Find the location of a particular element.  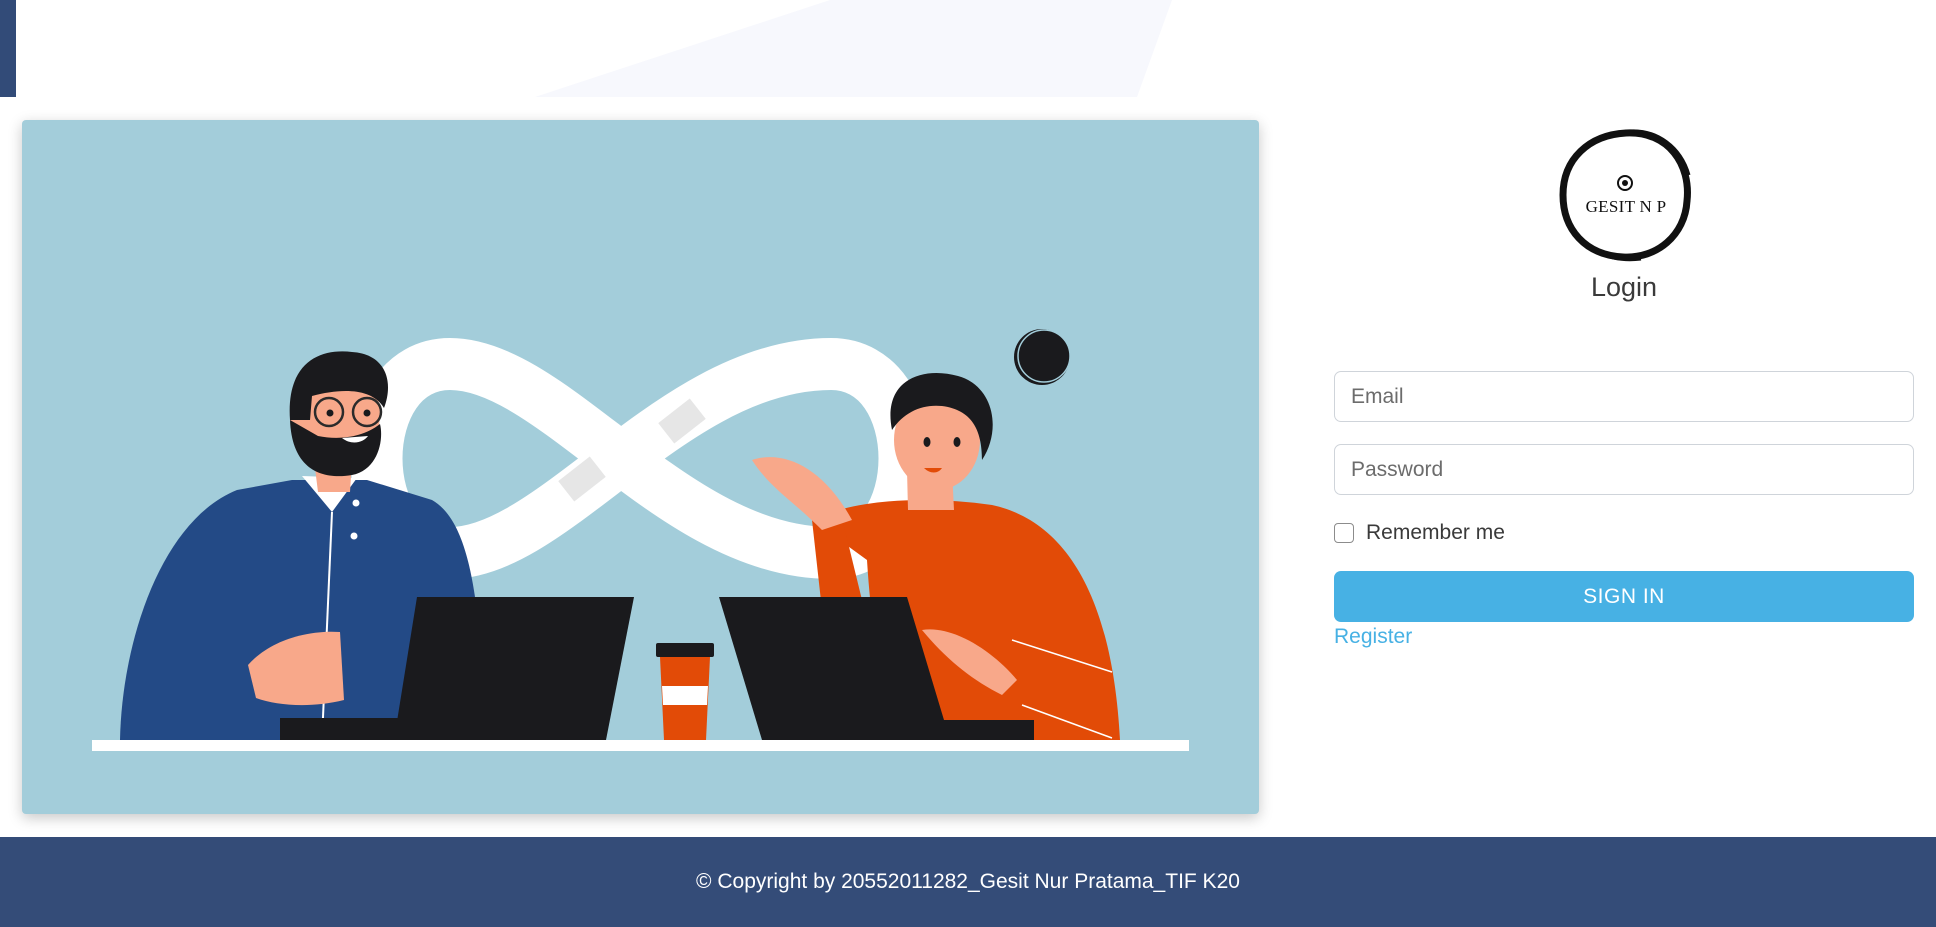

register-link: Register is located at coordinates (1373, 637).